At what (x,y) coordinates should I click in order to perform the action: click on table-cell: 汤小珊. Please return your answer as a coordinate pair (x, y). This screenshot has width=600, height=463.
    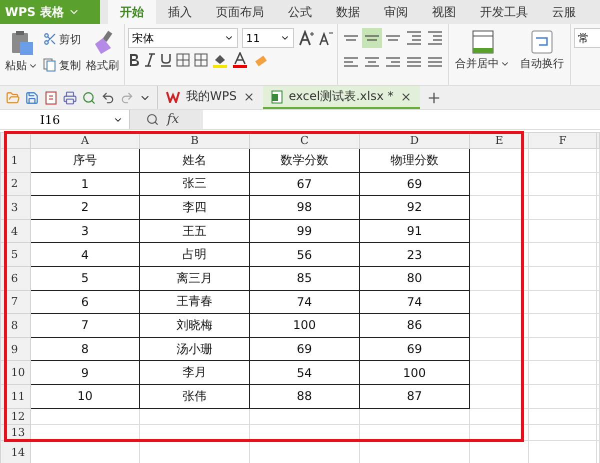
    Looking at the image, I should click on (195, 349).